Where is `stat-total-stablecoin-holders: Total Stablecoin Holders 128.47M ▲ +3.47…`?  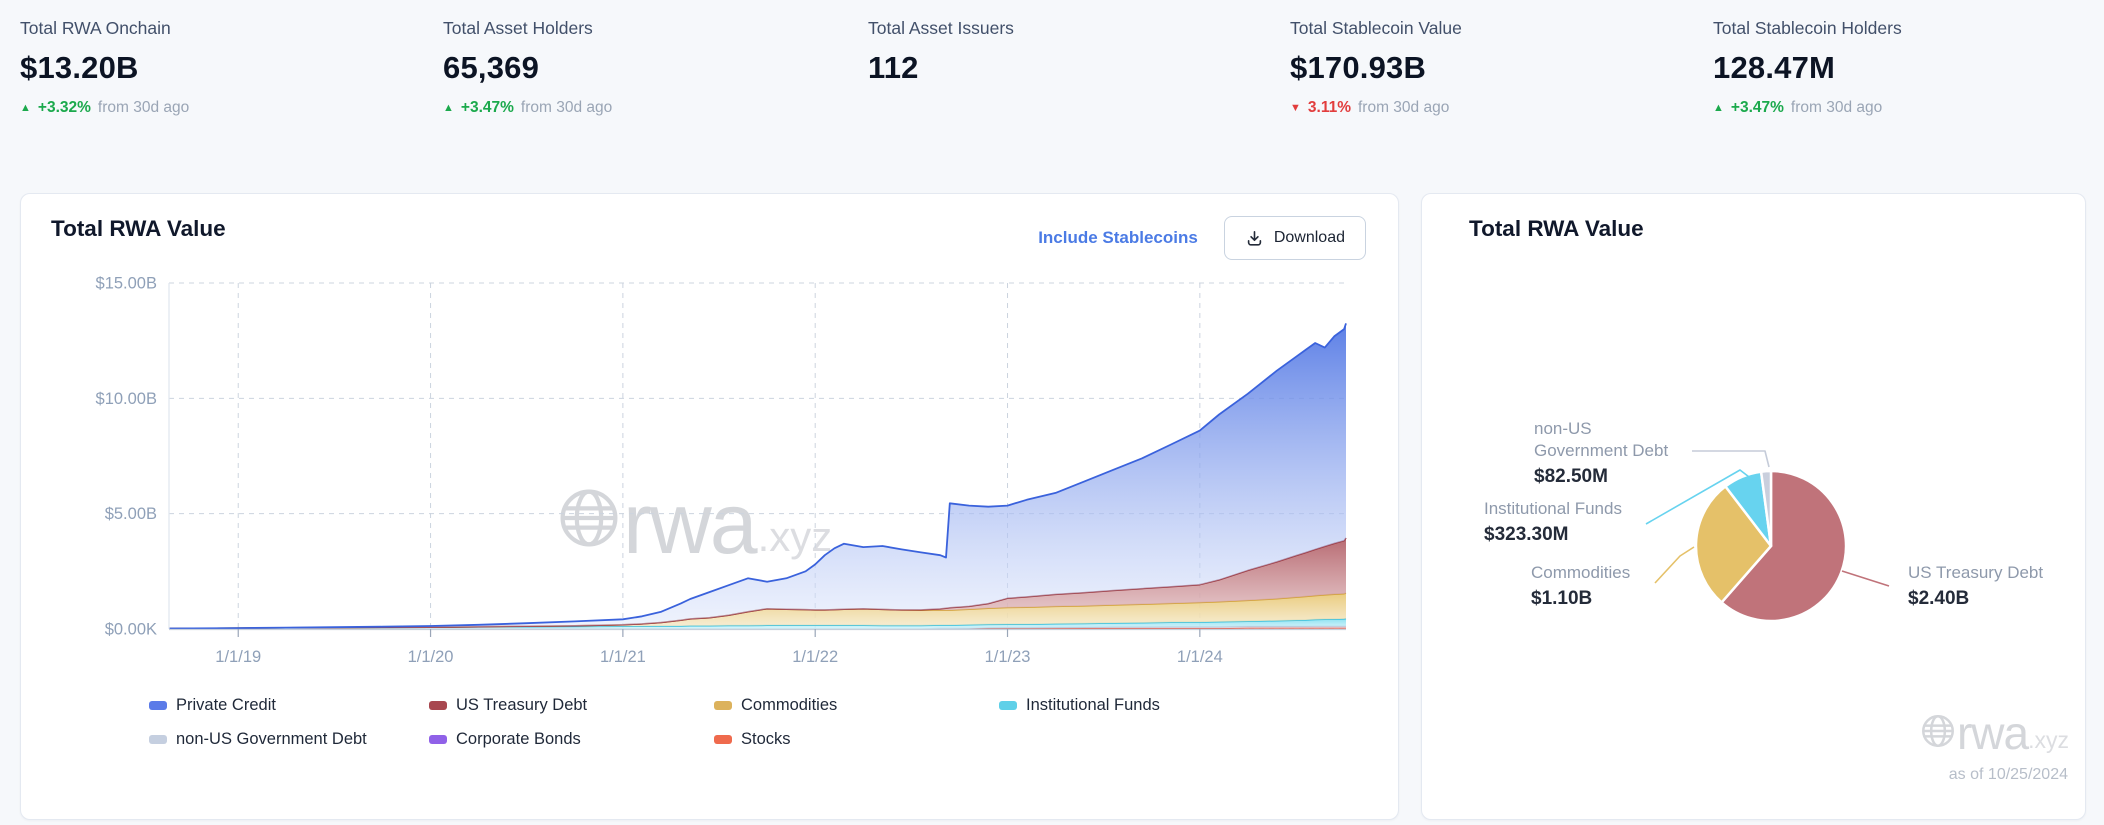
stat-total-stablecoin-holders: Total Stablecoin Holders 128.47M ▲ +3.47… is located at coordinates (1807, 67).